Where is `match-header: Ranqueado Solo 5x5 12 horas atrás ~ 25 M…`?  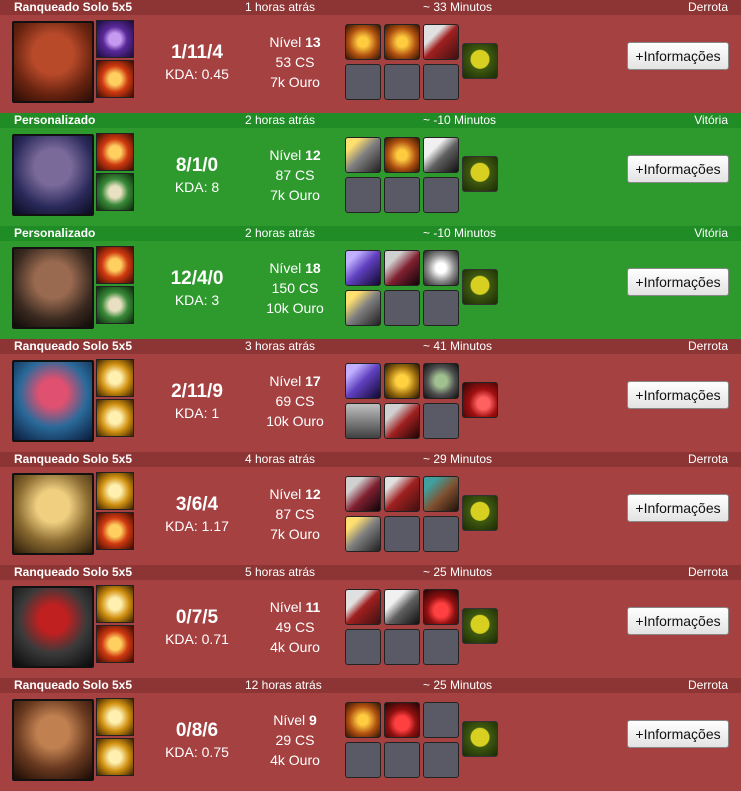 match-header: Ranqueado Solo 5x5 12 horas atrás ~ 25 M… is located at coordinates (370, 685).